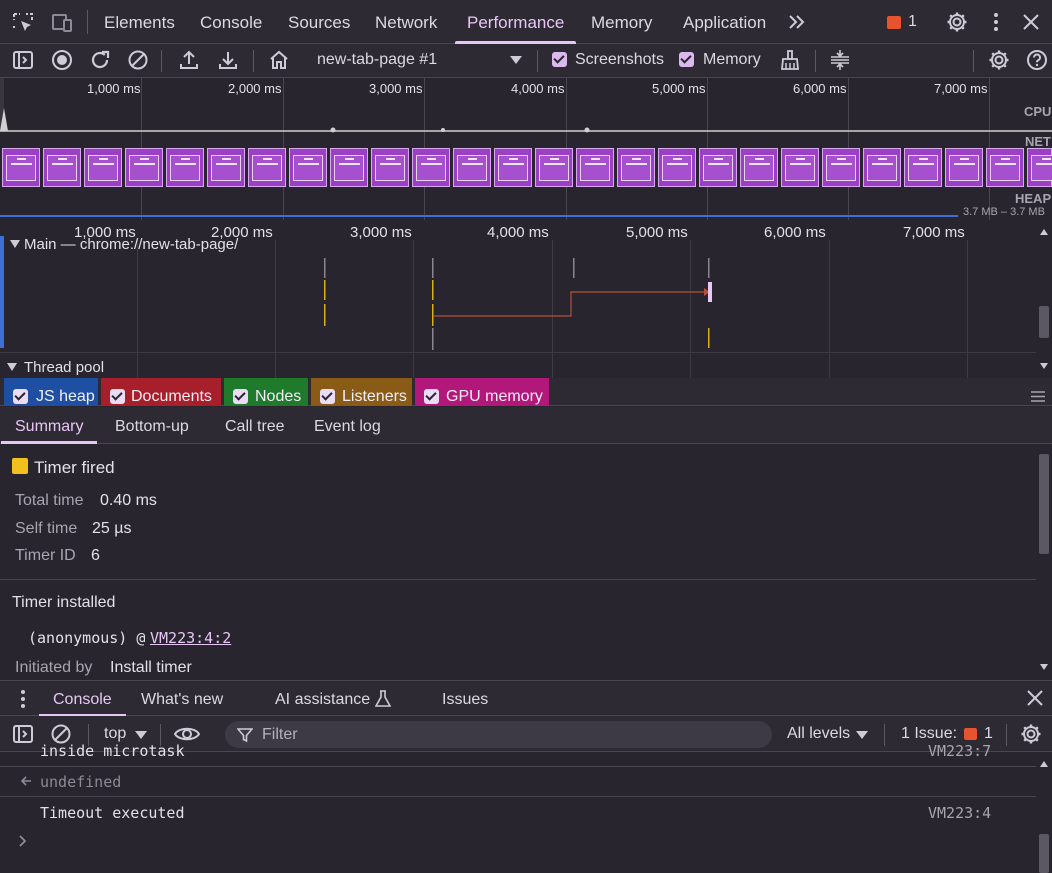 This screenshot has width=1052, height=873. Describe the element at coordinates (959, 813) in the screenshot. I see `console-message-source: VM223:4` at that location.